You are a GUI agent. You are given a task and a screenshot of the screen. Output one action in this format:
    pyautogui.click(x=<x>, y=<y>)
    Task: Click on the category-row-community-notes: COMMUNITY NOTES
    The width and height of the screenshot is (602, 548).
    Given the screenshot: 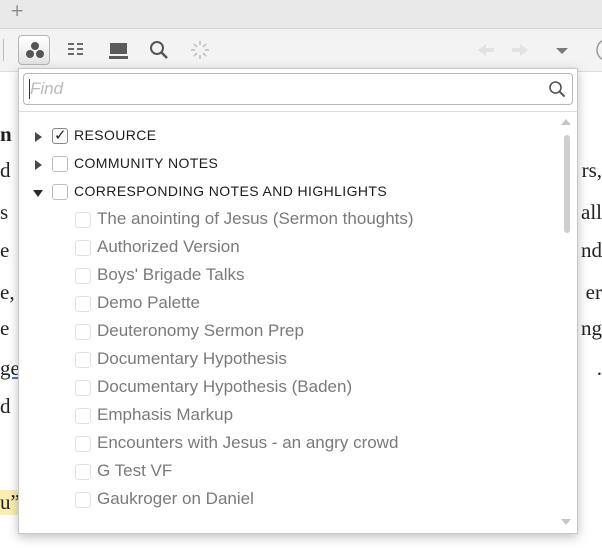 What is the action you would take?
    pyautogui.click(x=289, y=166)
    